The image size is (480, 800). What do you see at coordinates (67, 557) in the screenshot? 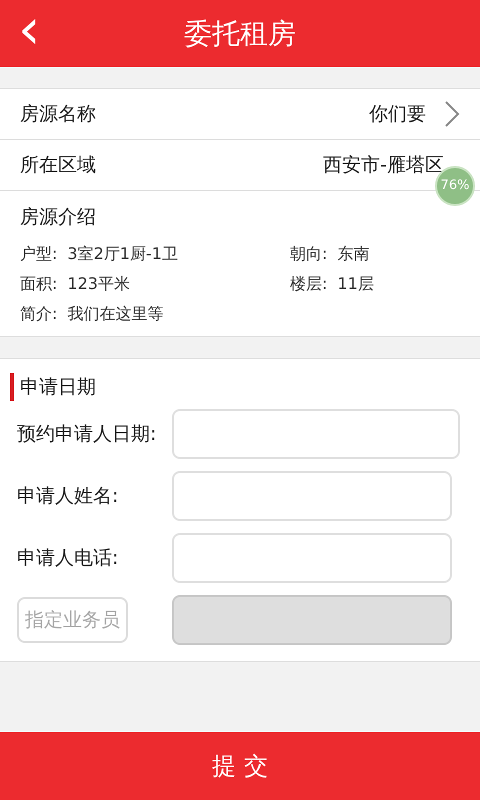
I see `field-label: 申请人电话:` at bounding box center [67, 557].